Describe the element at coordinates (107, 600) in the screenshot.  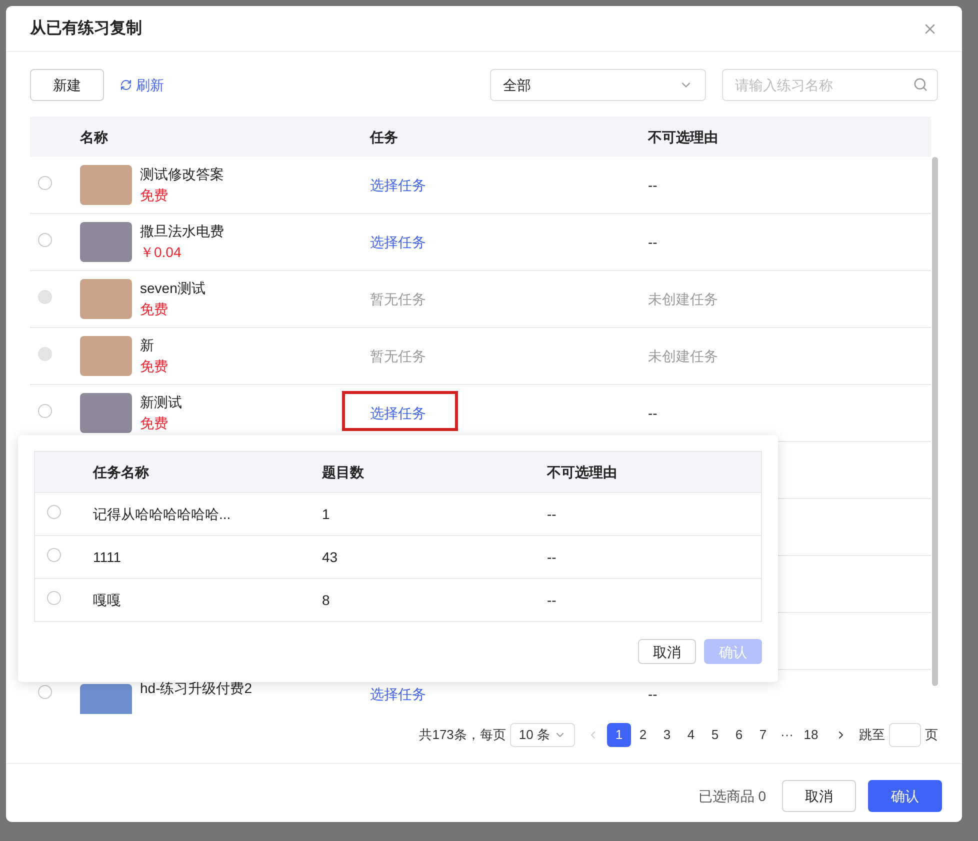
I see `table-cell-text: 嘎嘎` at that location.